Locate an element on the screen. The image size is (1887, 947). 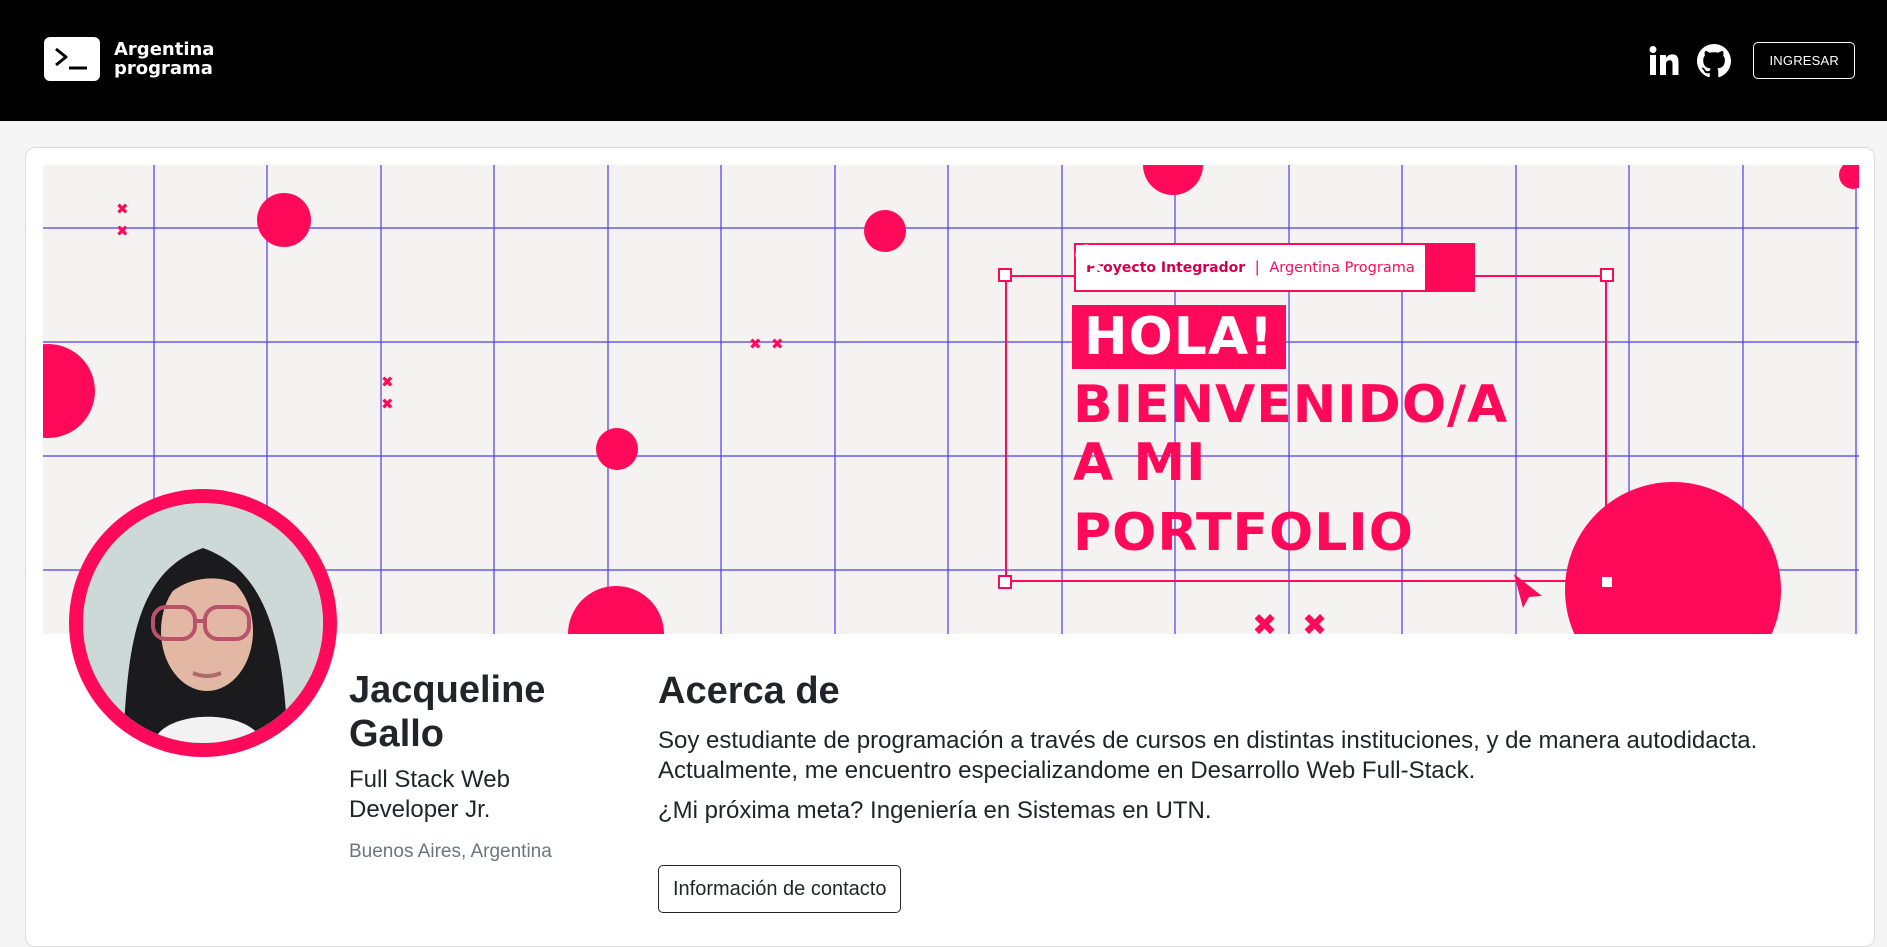
brand-logo: Argentina programa is located at coordinates (129, 59).